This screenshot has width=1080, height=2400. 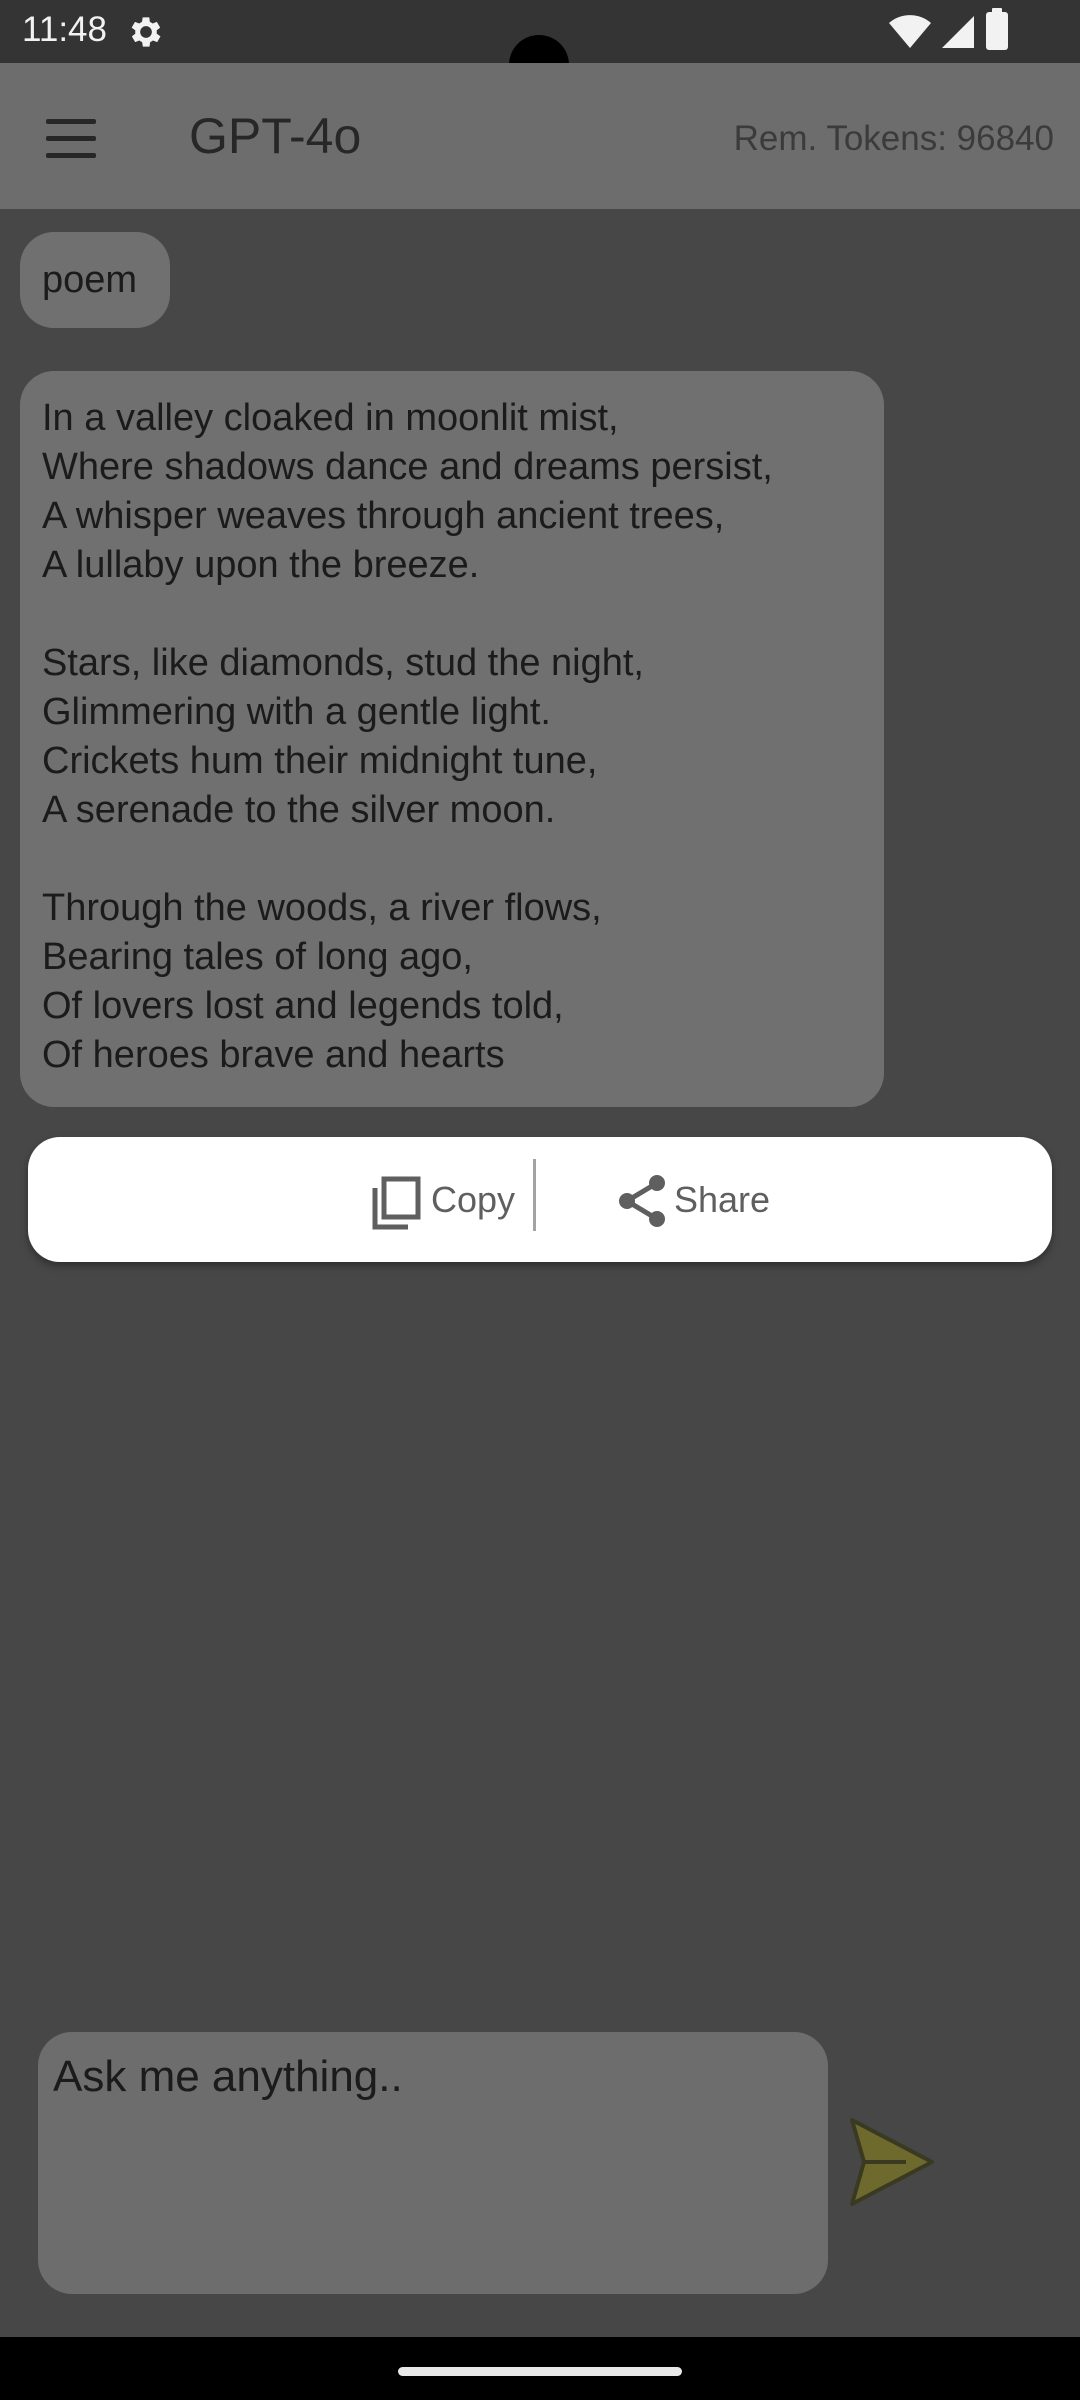 I want to click on user-message-text: poem, so click(x=90, y=280).